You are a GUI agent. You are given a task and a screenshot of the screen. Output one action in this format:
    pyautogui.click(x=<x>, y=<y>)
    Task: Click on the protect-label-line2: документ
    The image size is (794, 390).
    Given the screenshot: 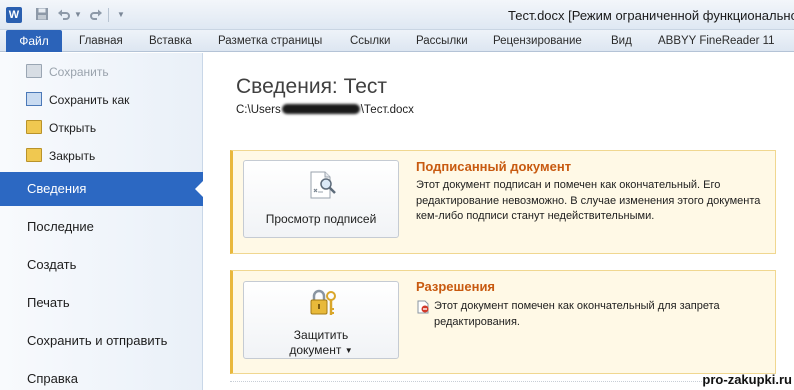 What is the action you would take?
    pyautogui.click(x=315, y=350)
    